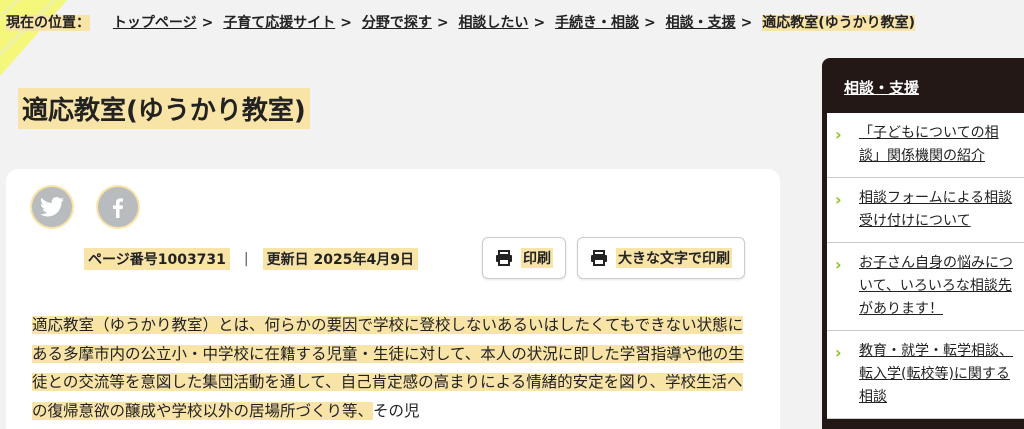 This screenshot has height=429, width=1024. I want to click on print-button: 印刷, so click(524, 258).